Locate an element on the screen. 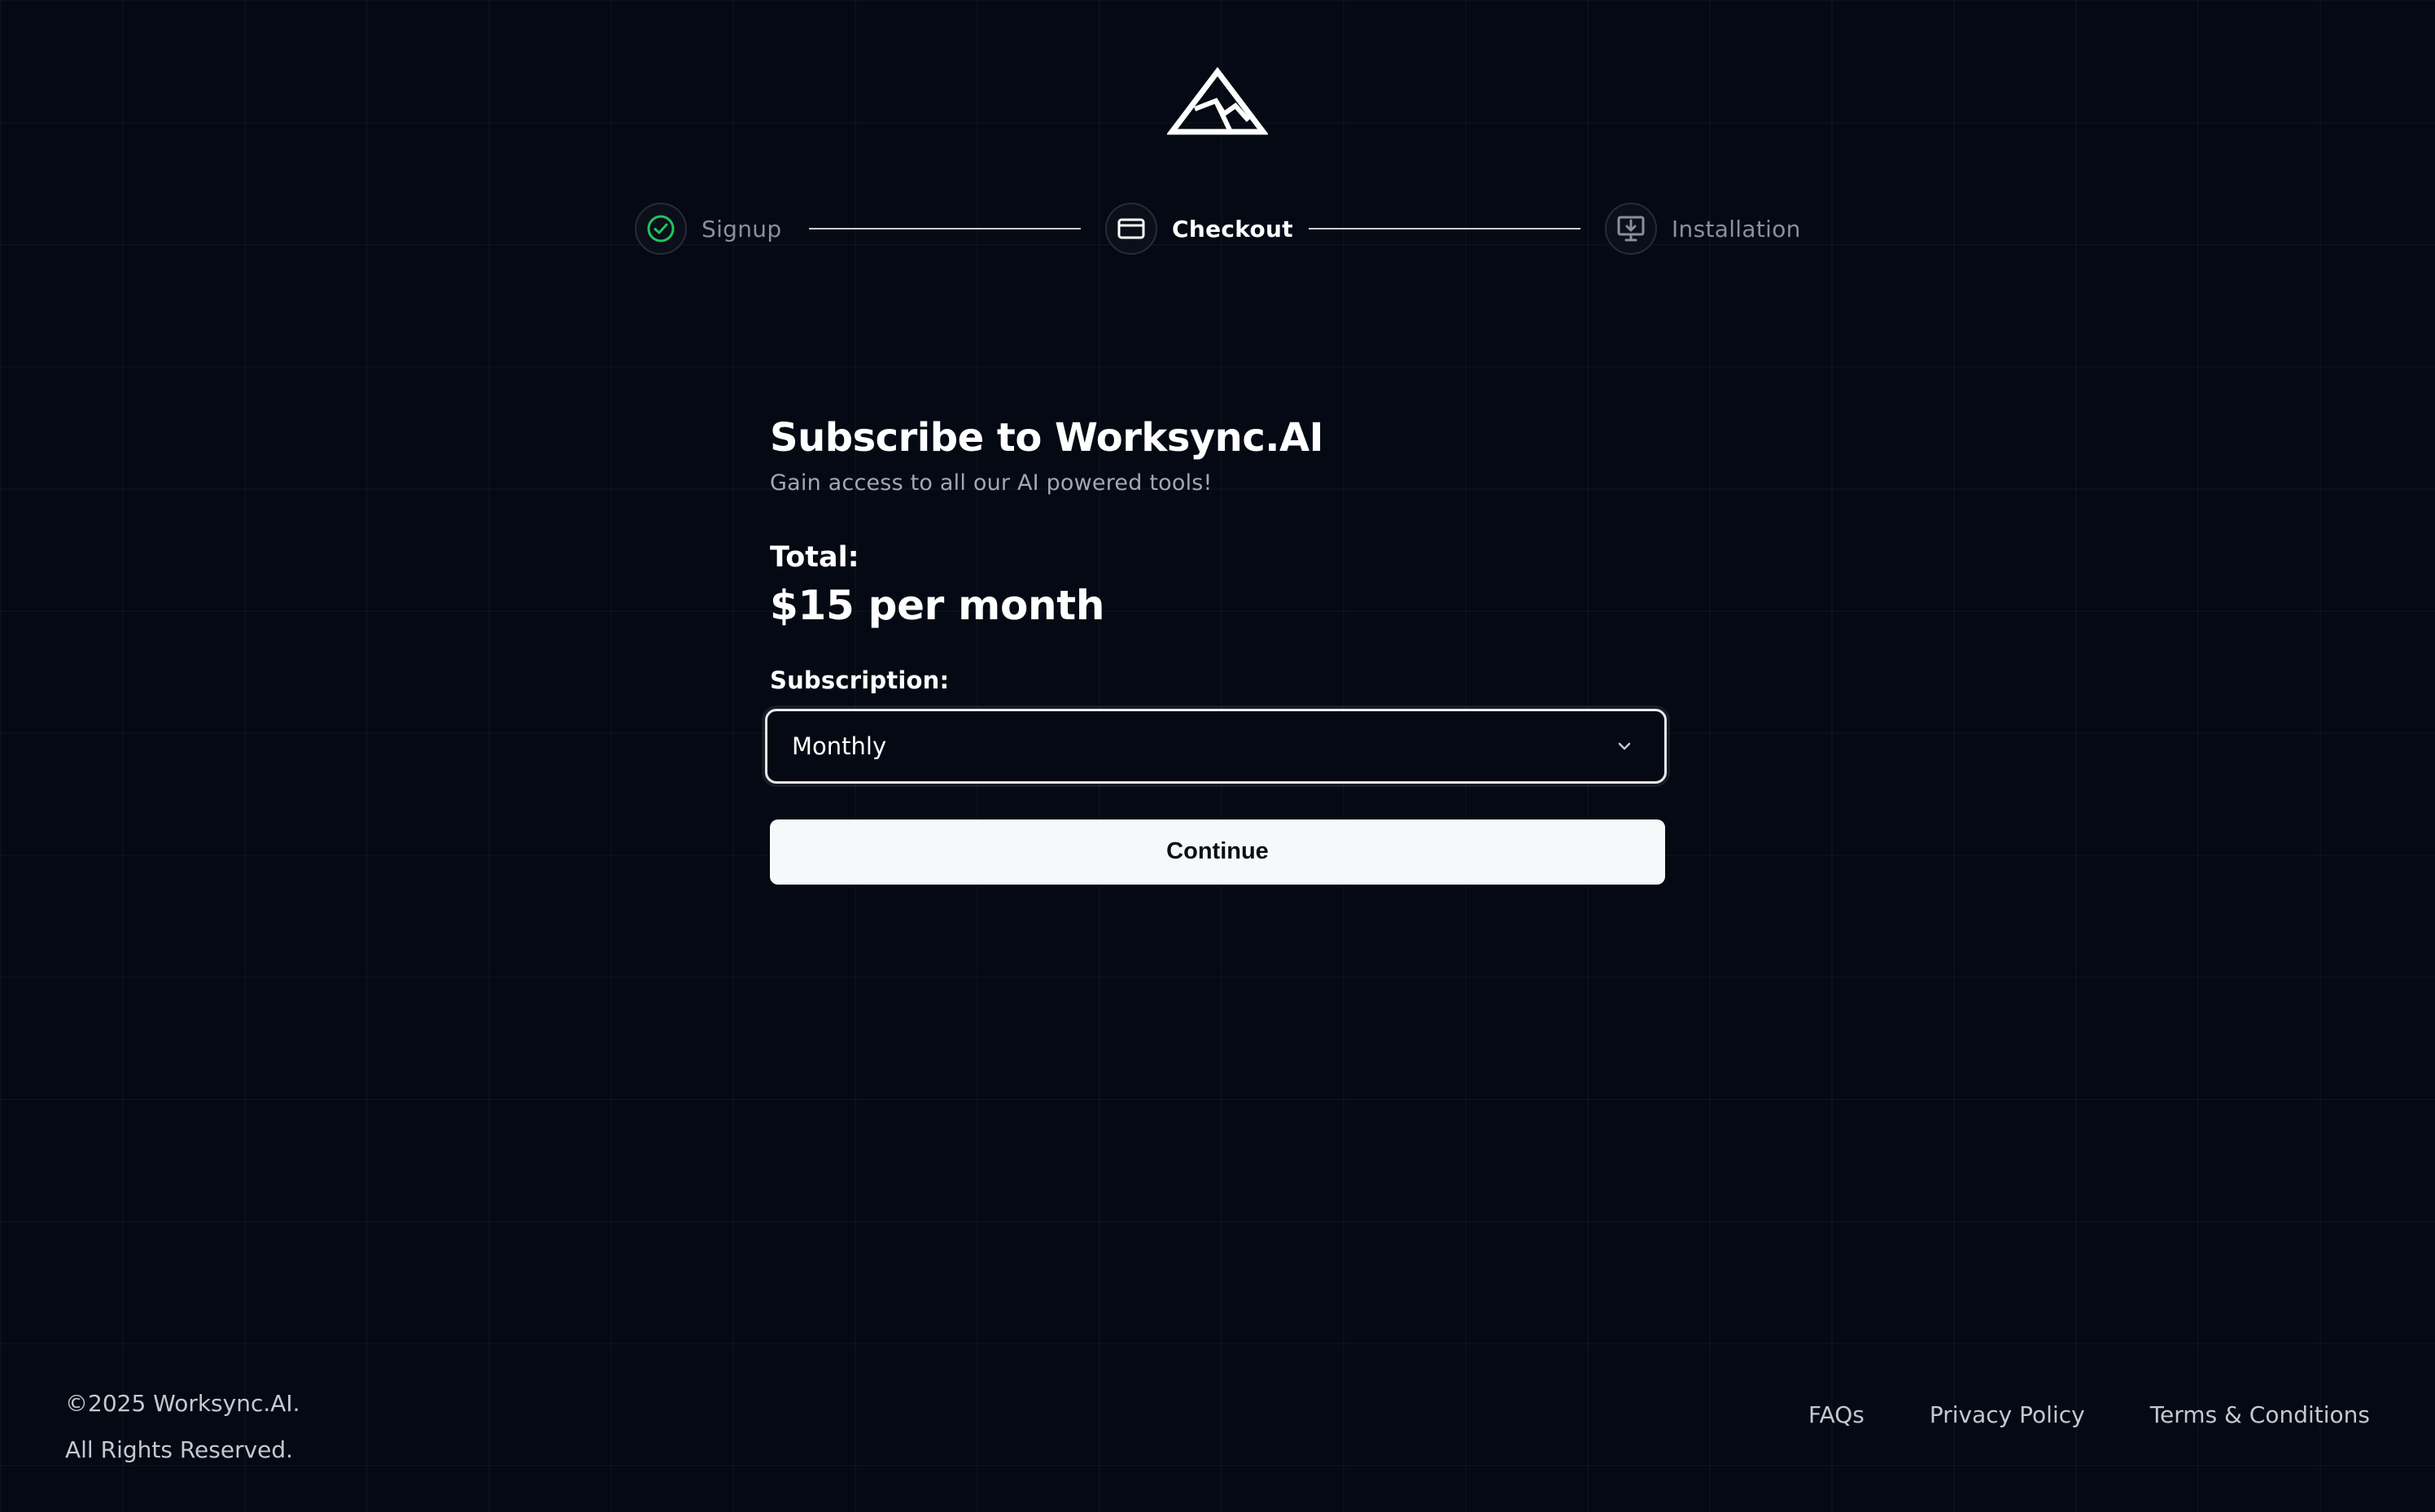 The height and width of the screenshot is (1512, 2435). step-installation-circle is located at coordinates (1631, 229).